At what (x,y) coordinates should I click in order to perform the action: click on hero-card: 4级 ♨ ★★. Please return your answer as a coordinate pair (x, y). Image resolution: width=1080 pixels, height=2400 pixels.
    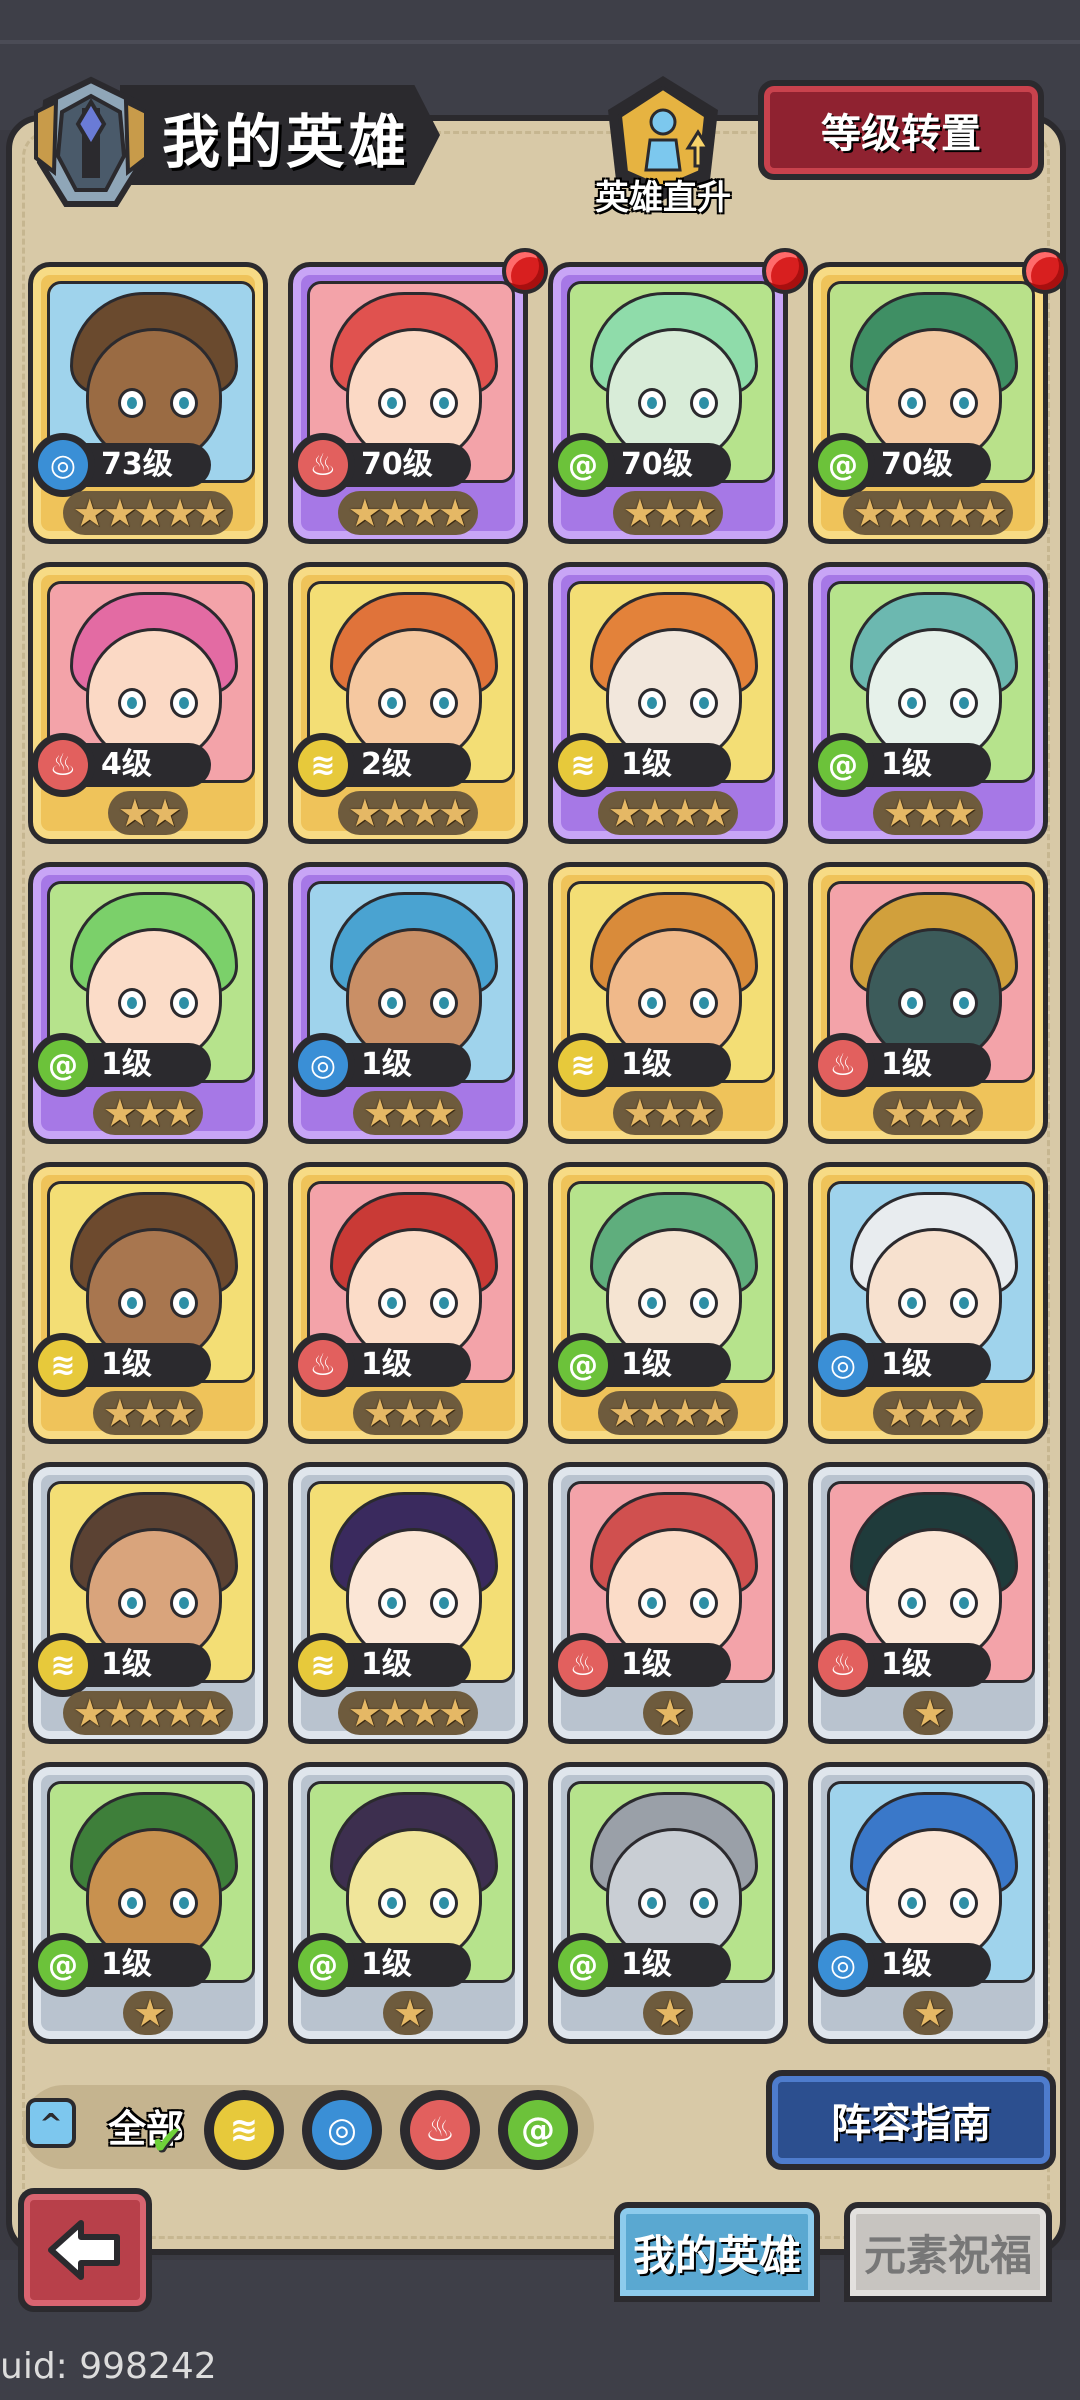
    Looking at the image, I should click on (148, 703).